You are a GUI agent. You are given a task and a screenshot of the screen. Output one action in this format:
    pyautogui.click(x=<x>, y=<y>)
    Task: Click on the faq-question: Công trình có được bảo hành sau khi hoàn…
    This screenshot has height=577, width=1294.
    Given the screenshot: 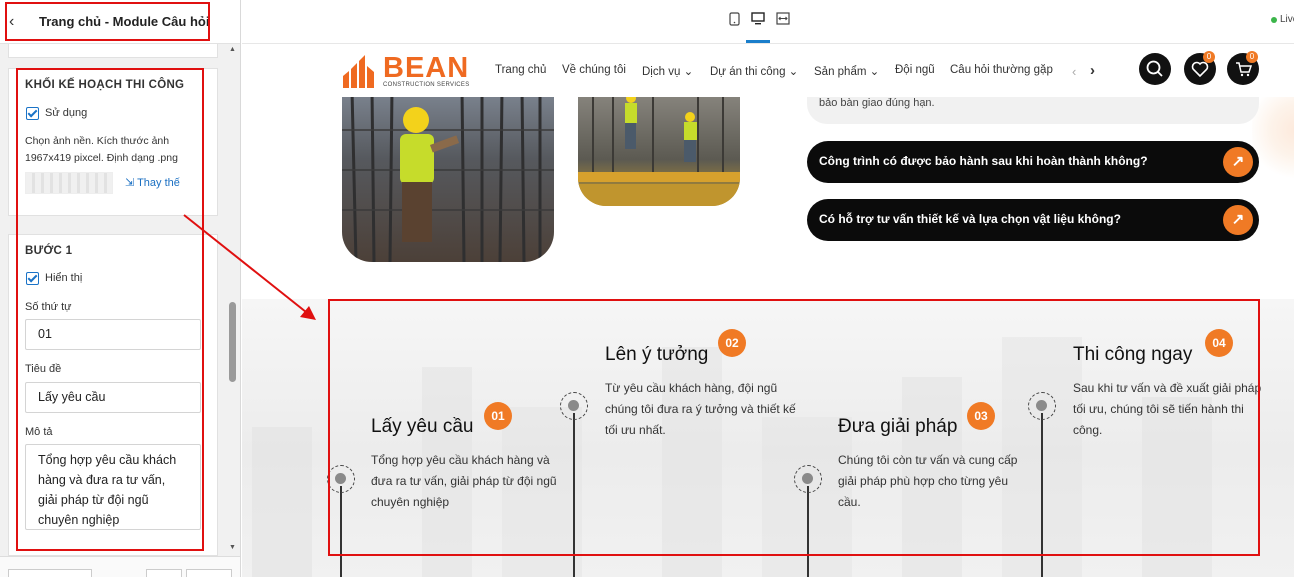 What is the action you would take?
    pyautogui.click(x=1033, y=162)
    